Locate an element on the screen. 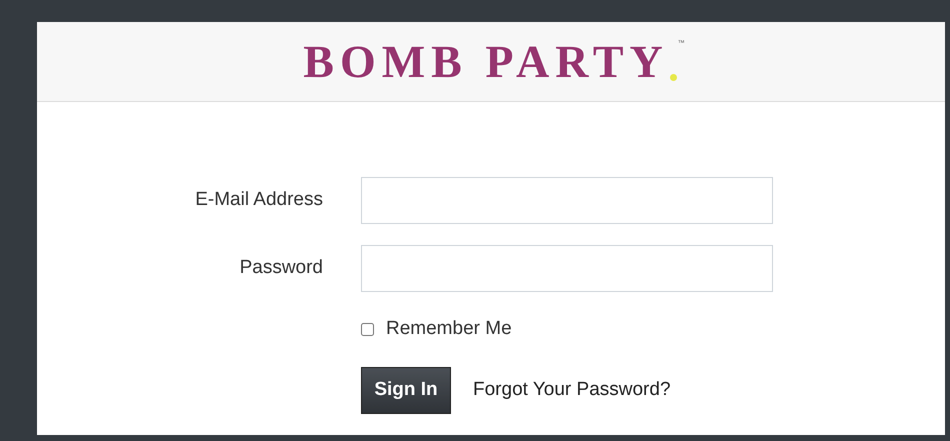 Image resolution: width=950 pixels, height=441 pixels. brand-logo: BOMB PARTY is located at coordinates (486, 61).